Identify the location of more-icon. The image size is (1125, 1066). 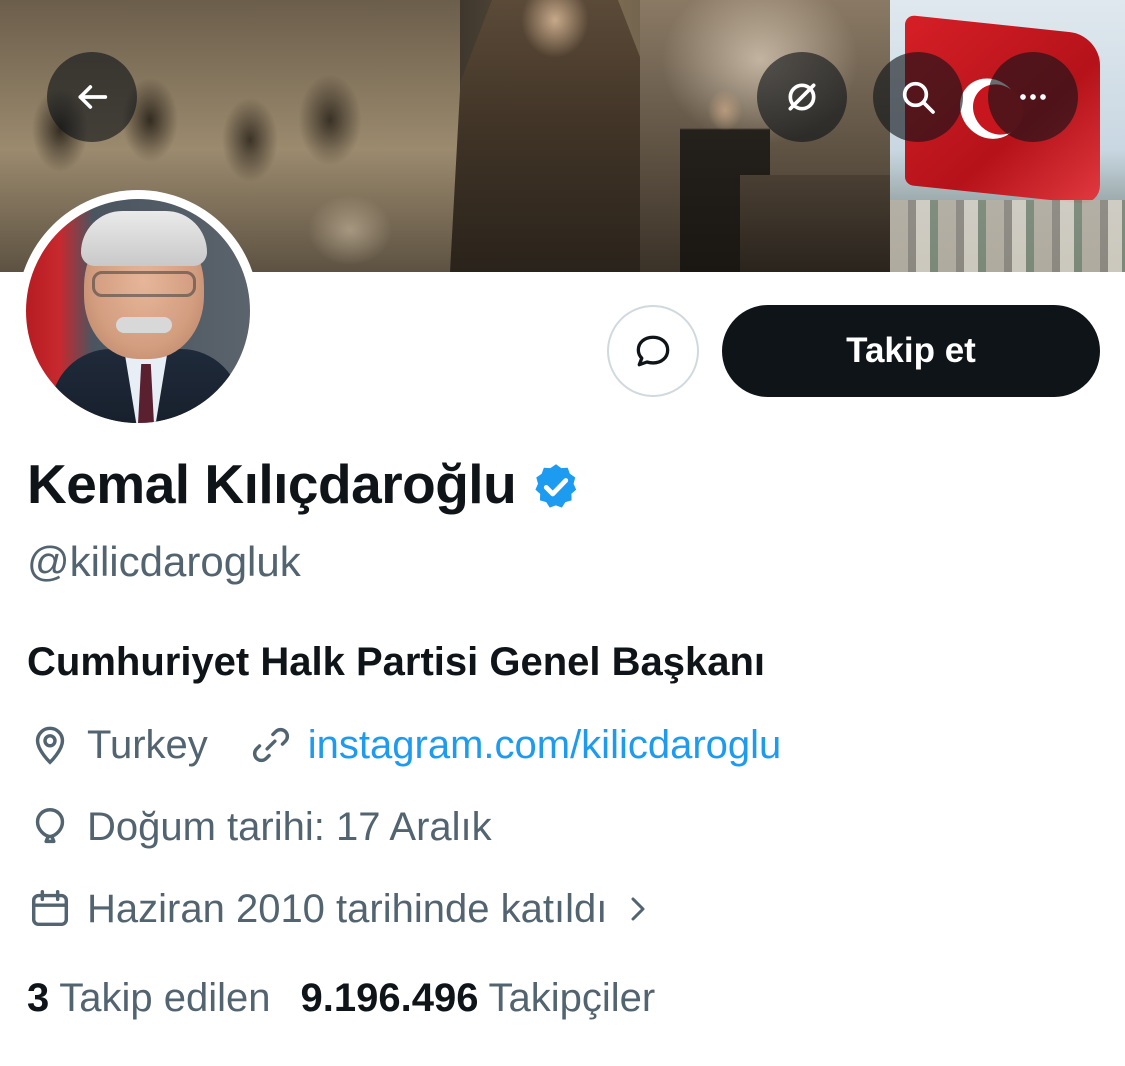
(1033, 97).